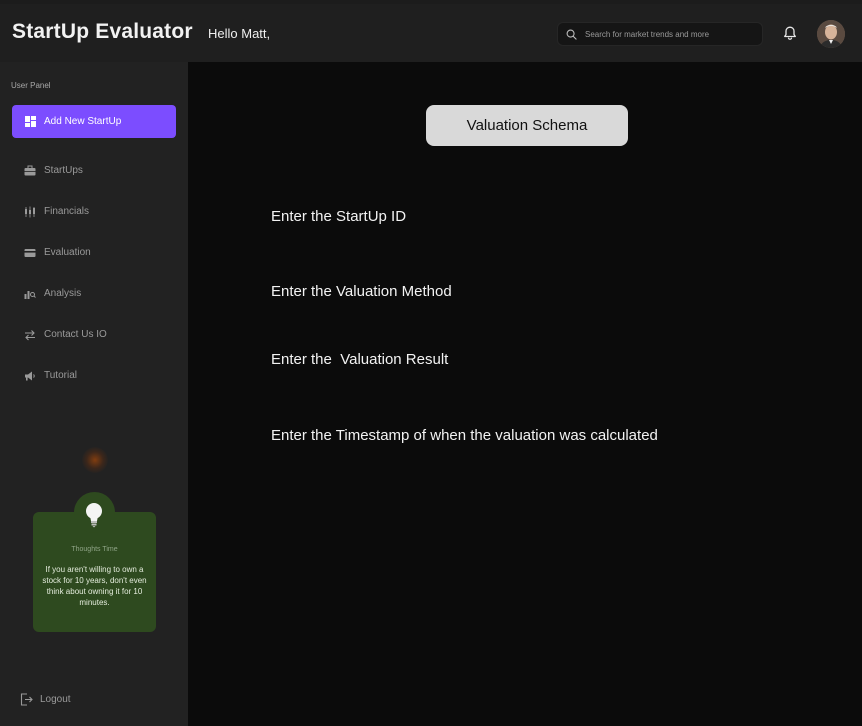 The image size is (862, 726). I want to click on sidebar-item-label: Evaluation, so click(67, 252).